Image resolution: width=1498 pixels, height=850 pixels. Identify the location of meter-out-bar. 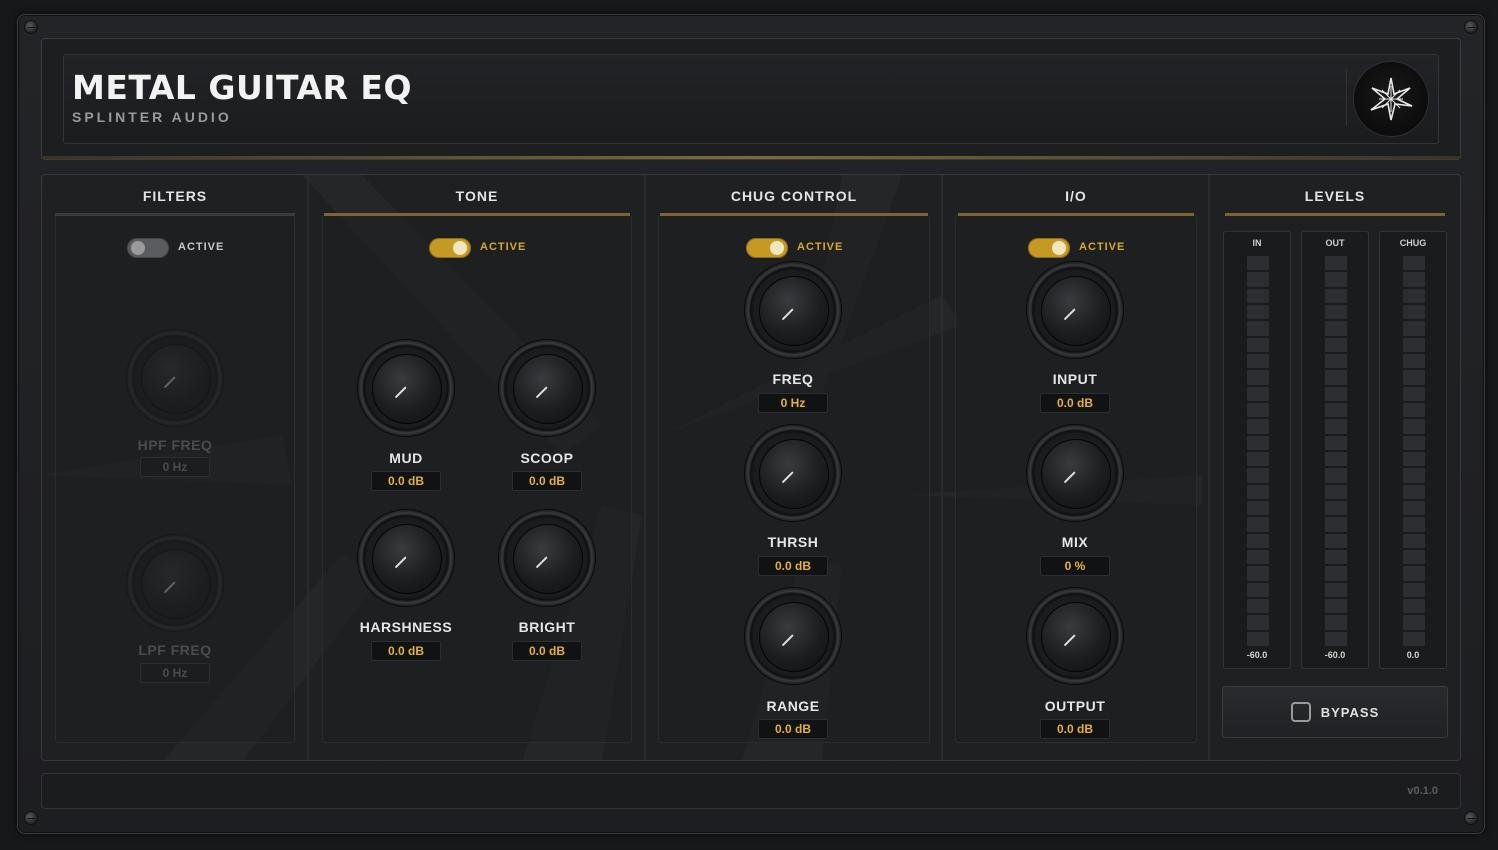
(1336, 451).